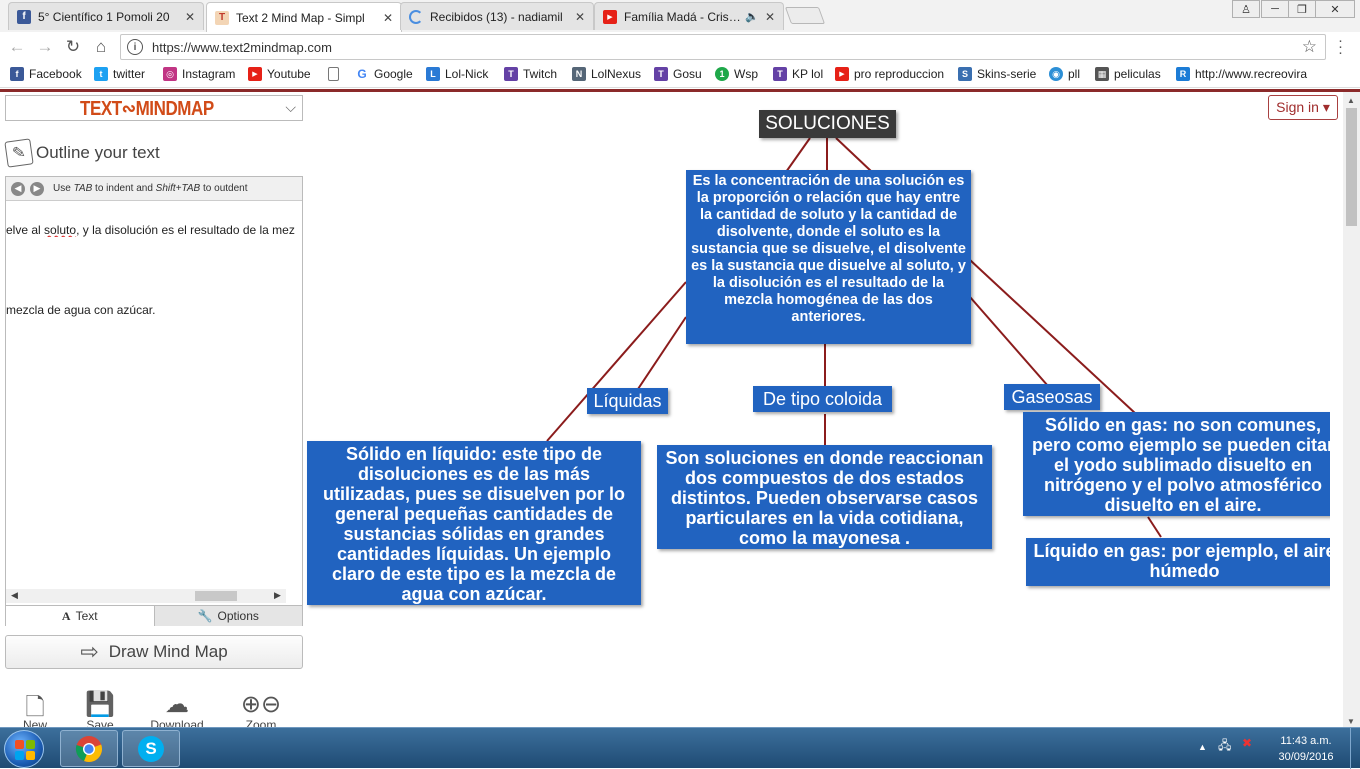 This screenshot has width=1360, height=769. What do you see at coordinates (1355, 748) in the screenshot?
I see `show-desktop-button` at bounding box center [1355, 748].